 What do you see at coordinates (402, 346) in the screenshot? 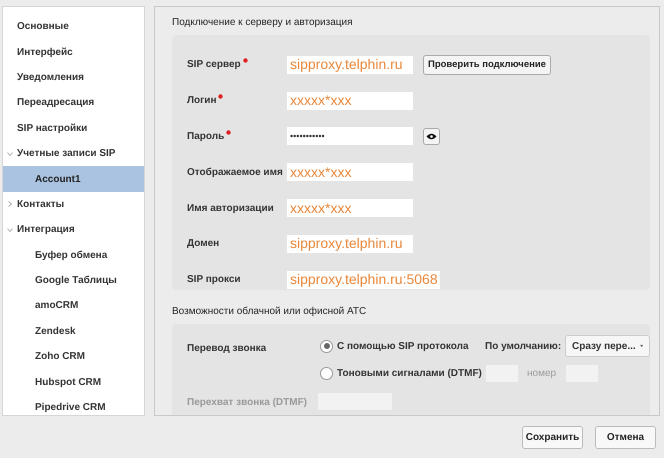
I see `radio-option: С помощью SIP протокола` at bounding box center [402, 346].